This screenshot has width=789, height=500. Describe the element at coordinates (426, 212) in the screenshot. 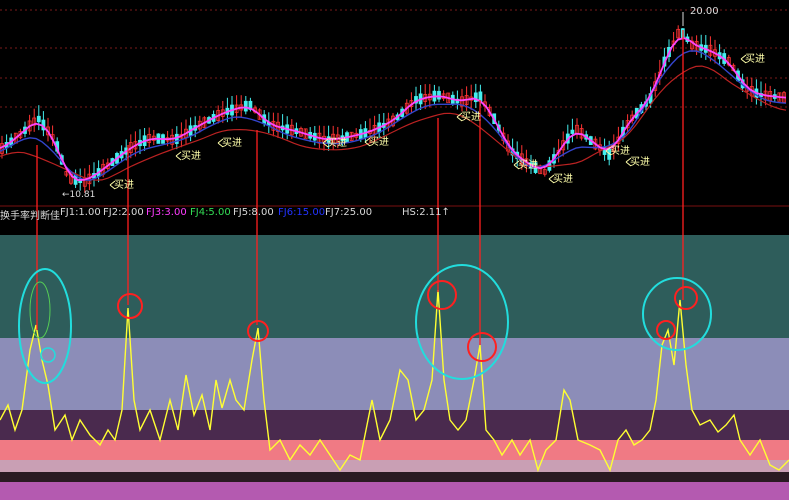

I see `hs-value: HS:2.11↑` at that location.